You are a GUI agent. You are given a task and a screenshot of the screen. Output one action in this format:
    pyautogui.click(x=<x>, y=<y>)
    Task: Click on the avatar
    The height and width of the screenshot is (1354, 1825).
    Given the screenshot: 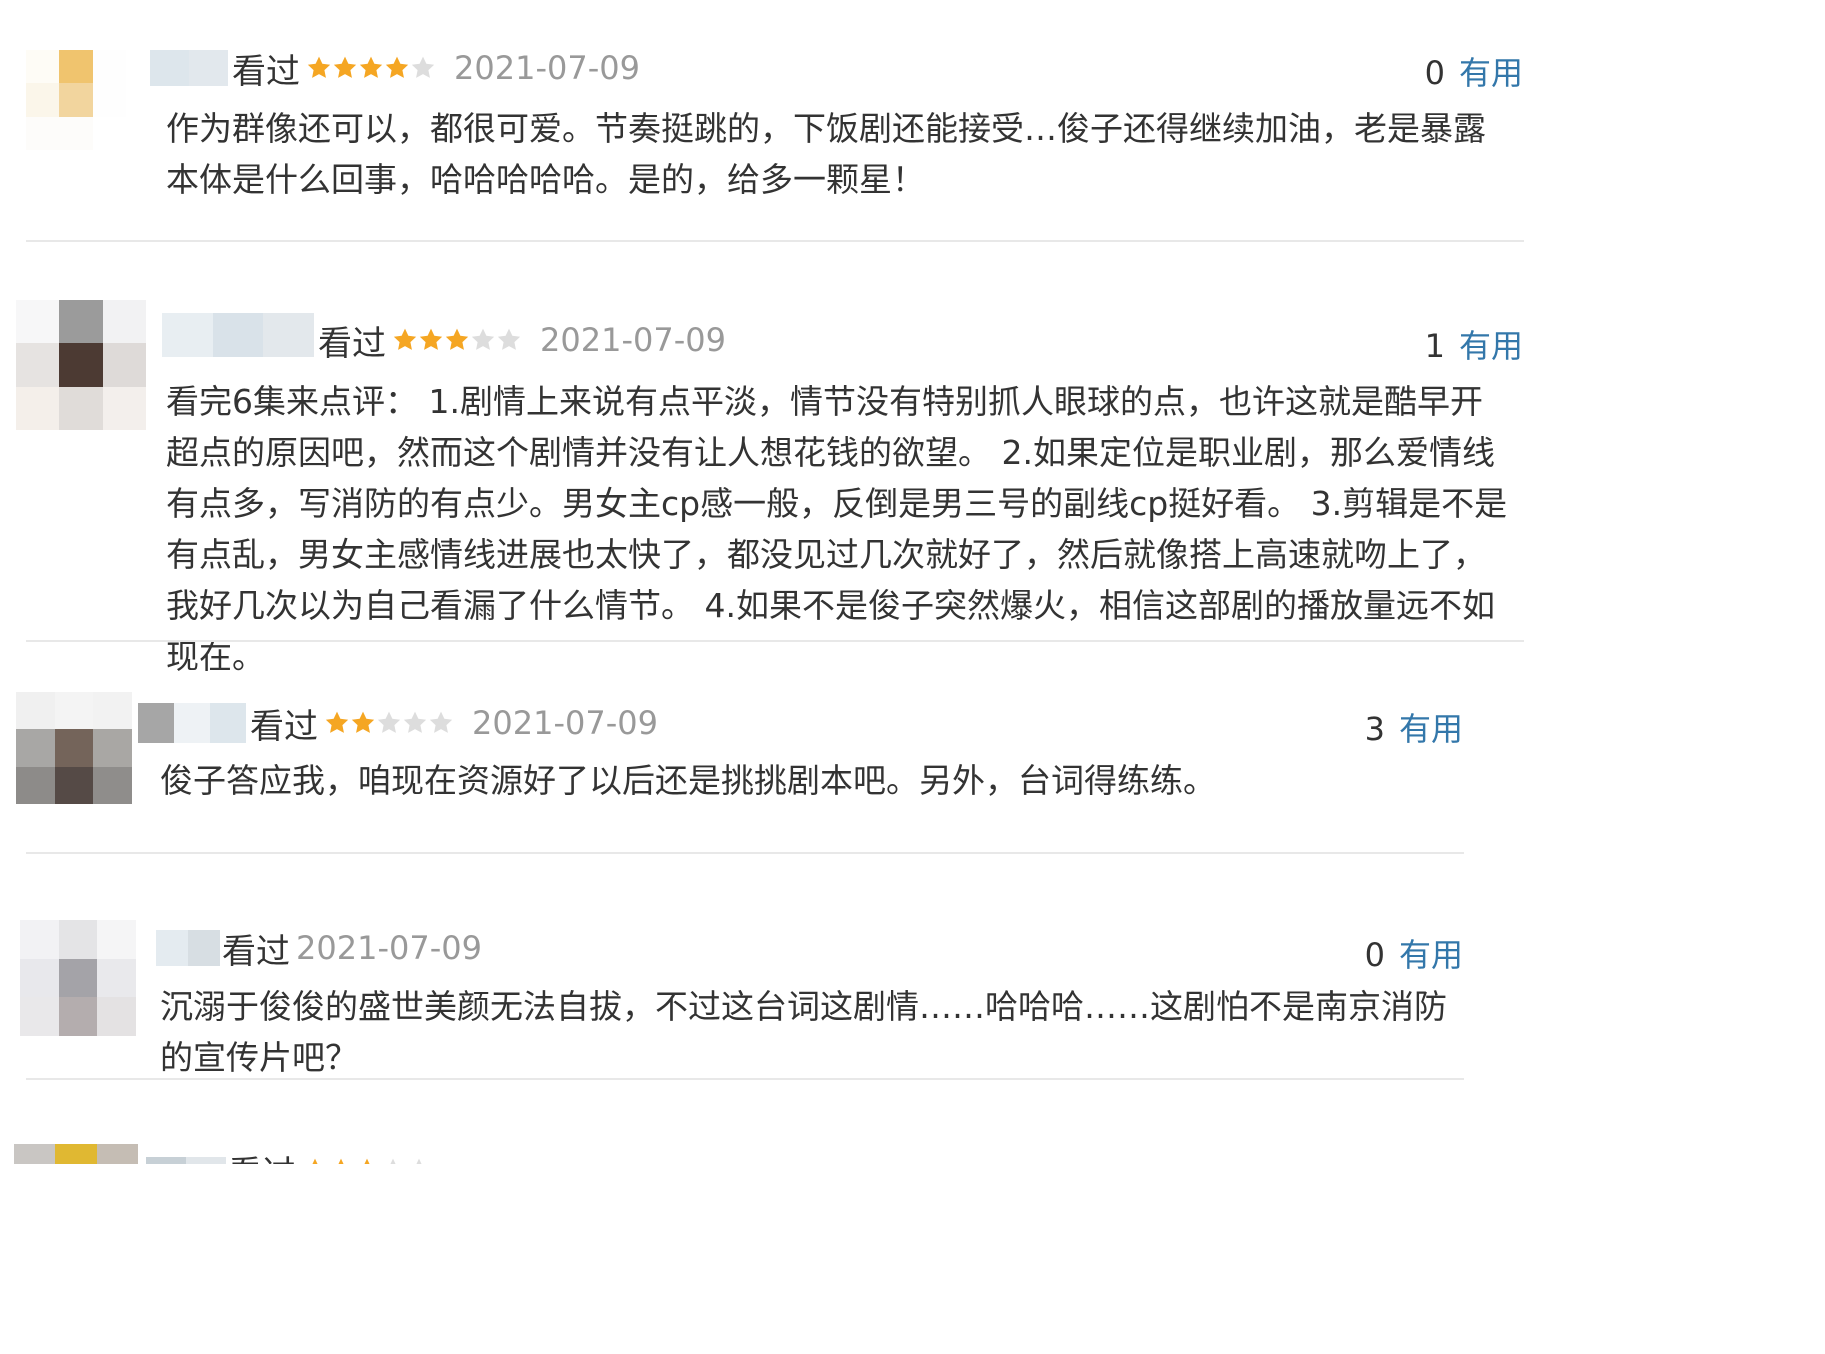 What is the action you would take?
    pyautogui.click(x=76, y=1154)
    